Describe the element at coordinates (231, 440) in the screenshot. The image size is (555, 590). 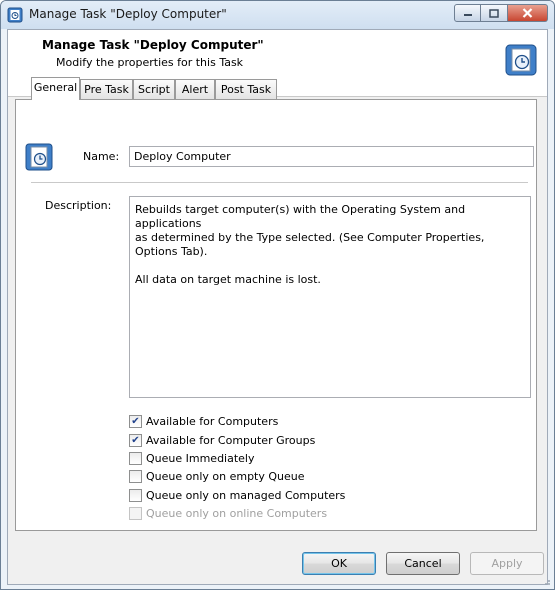
I see `checkbox-label: Available for Computer Groups` at that location.